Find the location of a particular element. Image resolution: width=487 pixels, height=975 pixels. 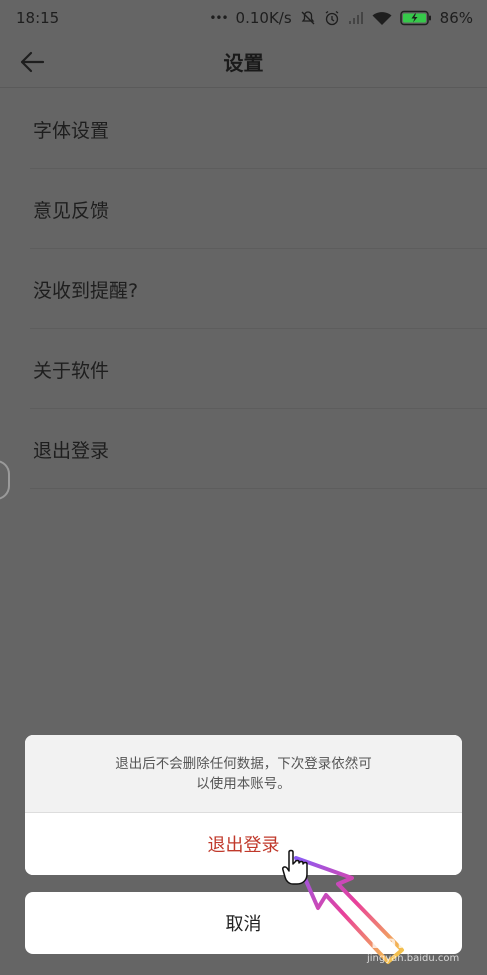

battery-percent: 86% is located at coordinates (456, 18).